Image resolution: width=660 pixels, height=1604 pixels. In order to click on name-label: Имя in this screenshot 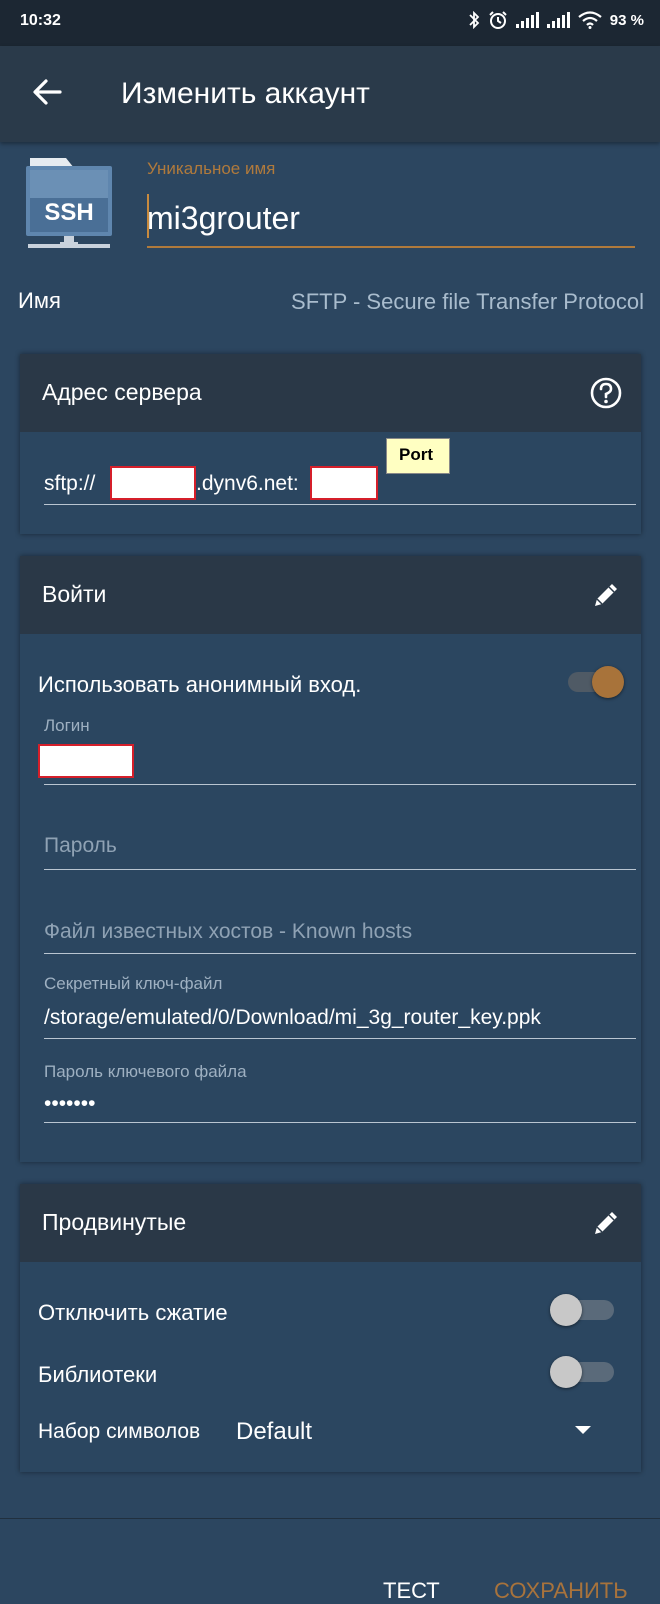, I will do `click(39, 300)`.